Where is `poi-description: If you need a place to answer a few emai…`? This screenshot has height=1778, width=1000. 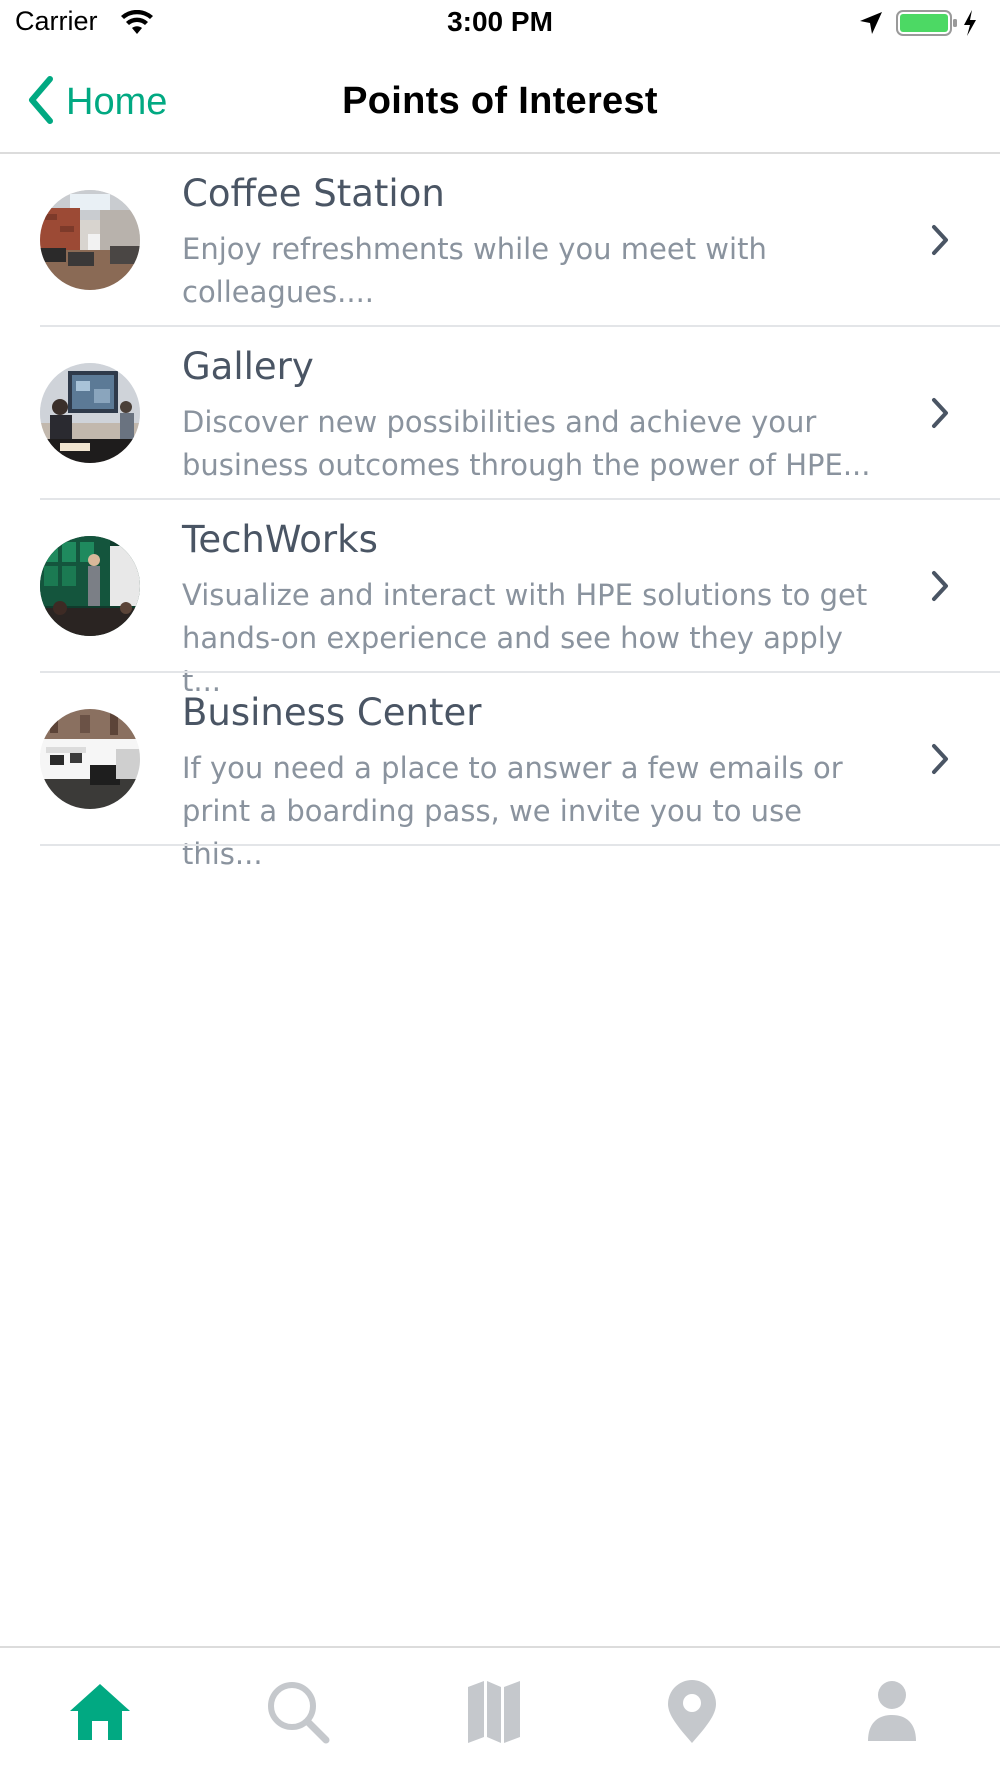 poi-description: If you need a place to answer a few emai… is located at coordinates (512, 811).